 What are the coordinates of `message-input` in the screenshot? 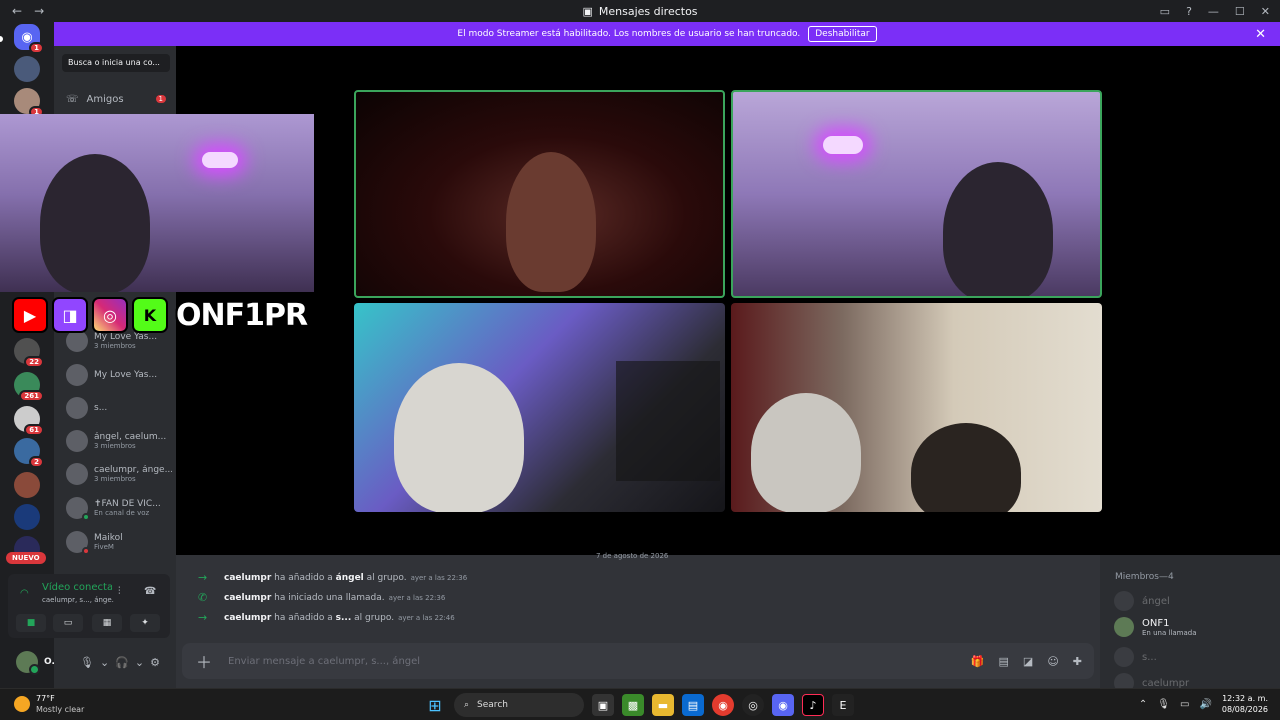 It's located at (478, 661).